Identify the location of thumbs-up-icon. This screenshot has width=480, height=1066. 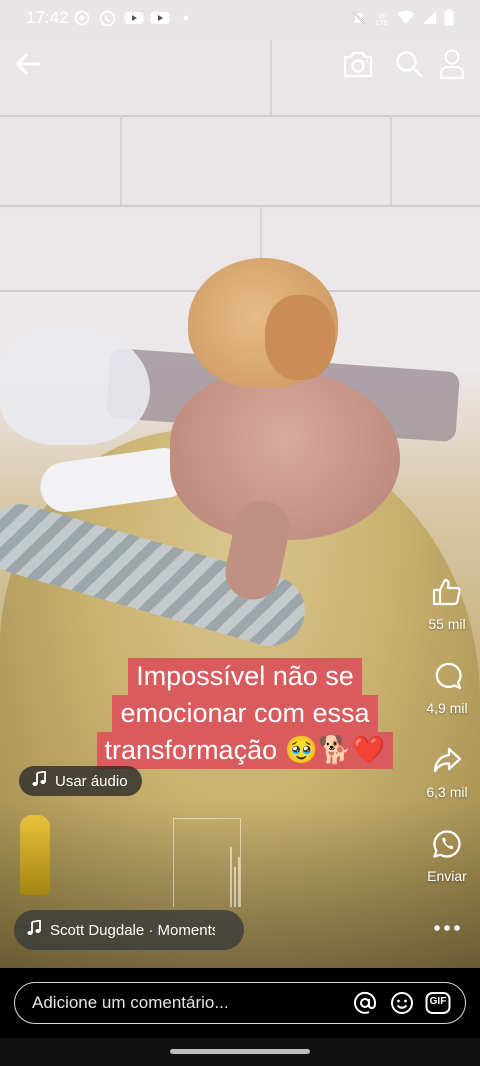
(447, 592).